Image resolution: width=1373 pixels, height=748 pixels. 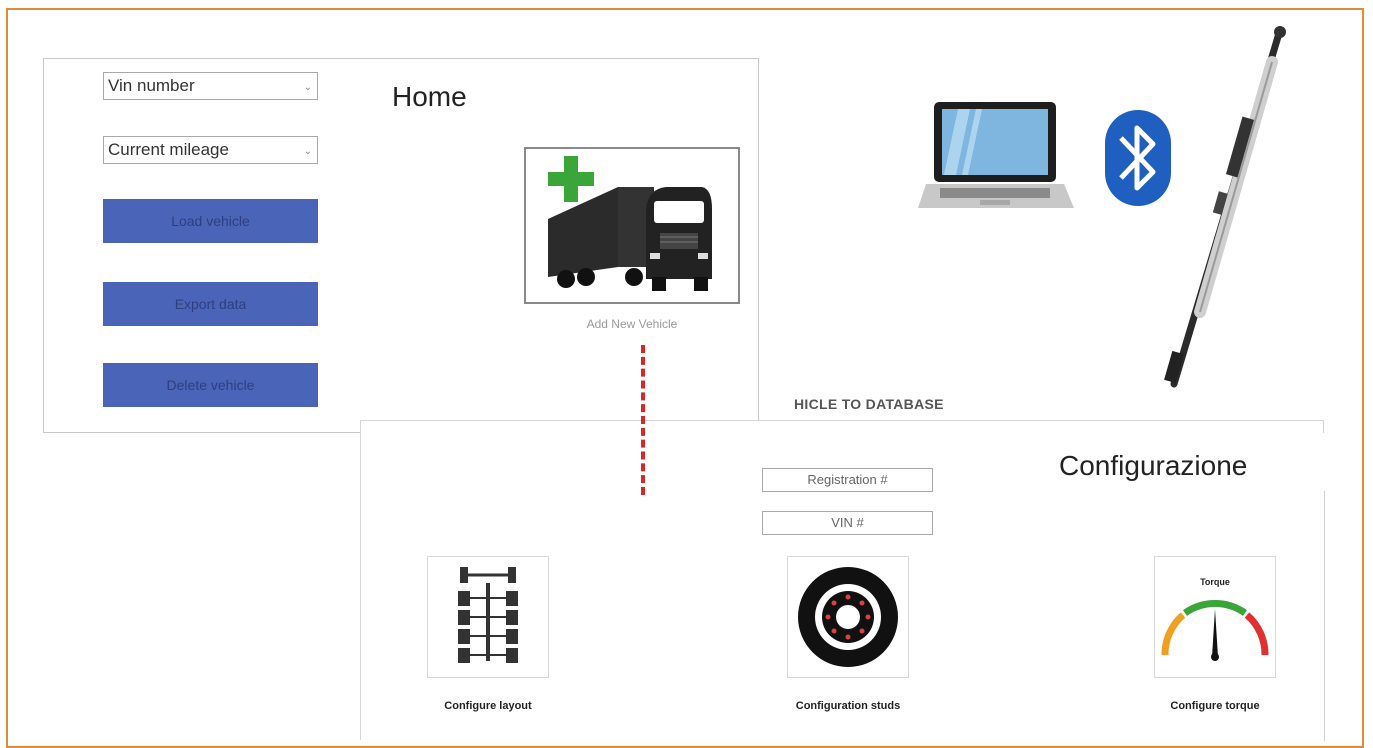 What do you see at coordinates (210, 86) in the screenshot?
I see `vin-number-select: Vin number ⌄` at bounding box center [210, 86].